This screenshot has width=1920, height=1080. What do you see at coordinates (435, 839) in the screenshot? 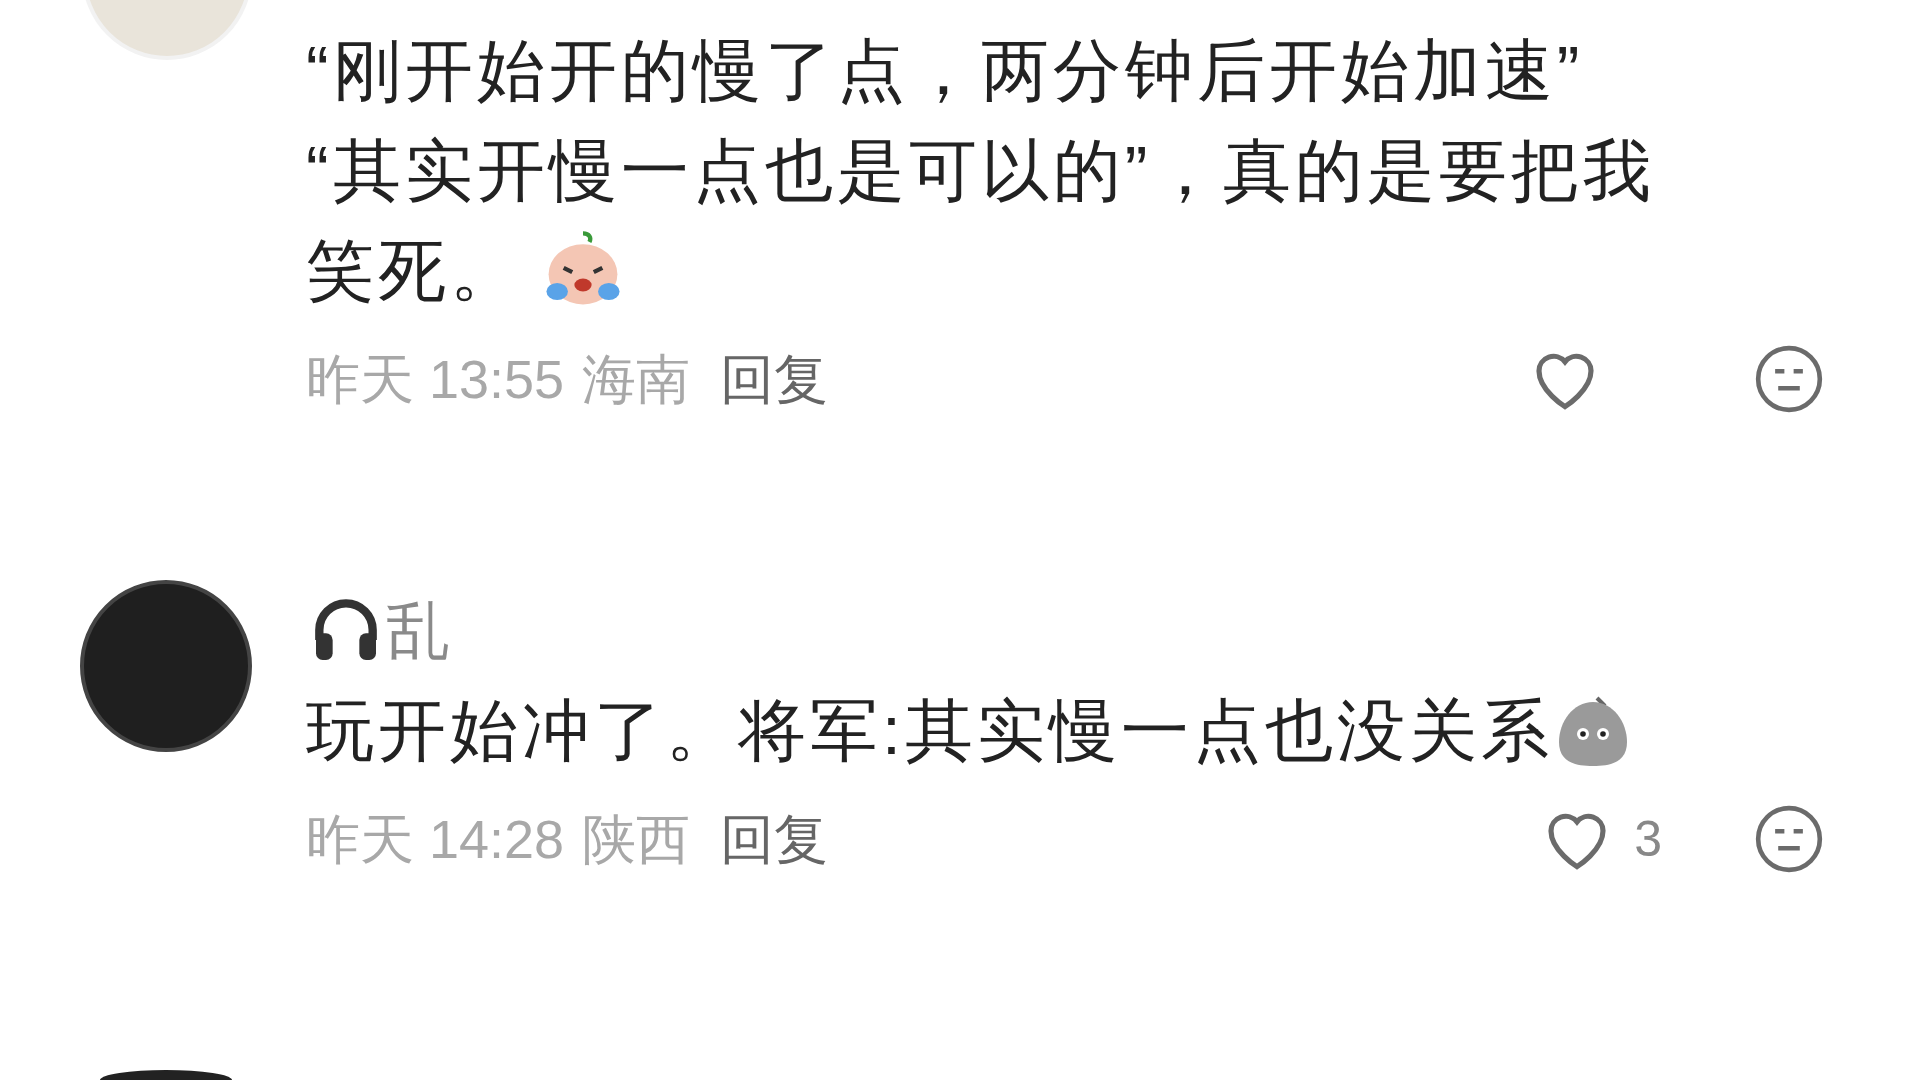
I see `comment-time: 昨天 14:28` at bounding box center [435, 839].